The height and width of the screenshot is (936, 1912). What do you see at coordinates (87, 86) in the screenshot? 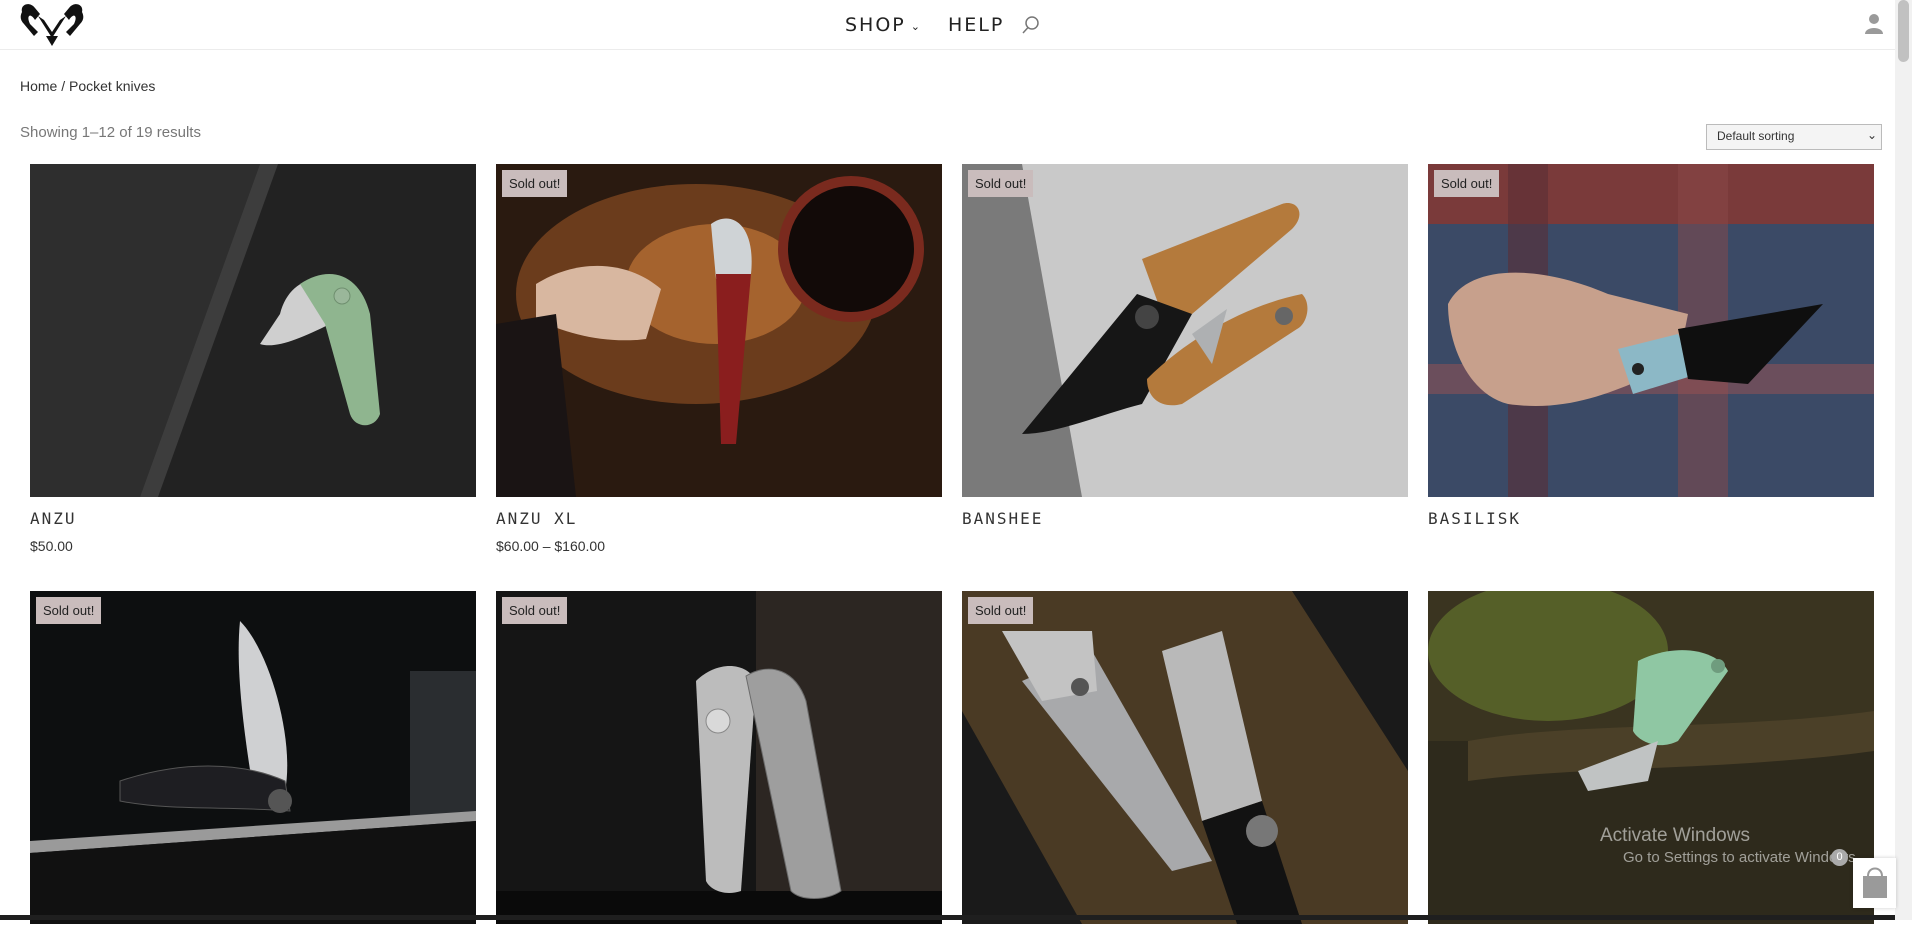
I see `breadcrumb: Home / Pocket knives` at bounding box center [87, 86].